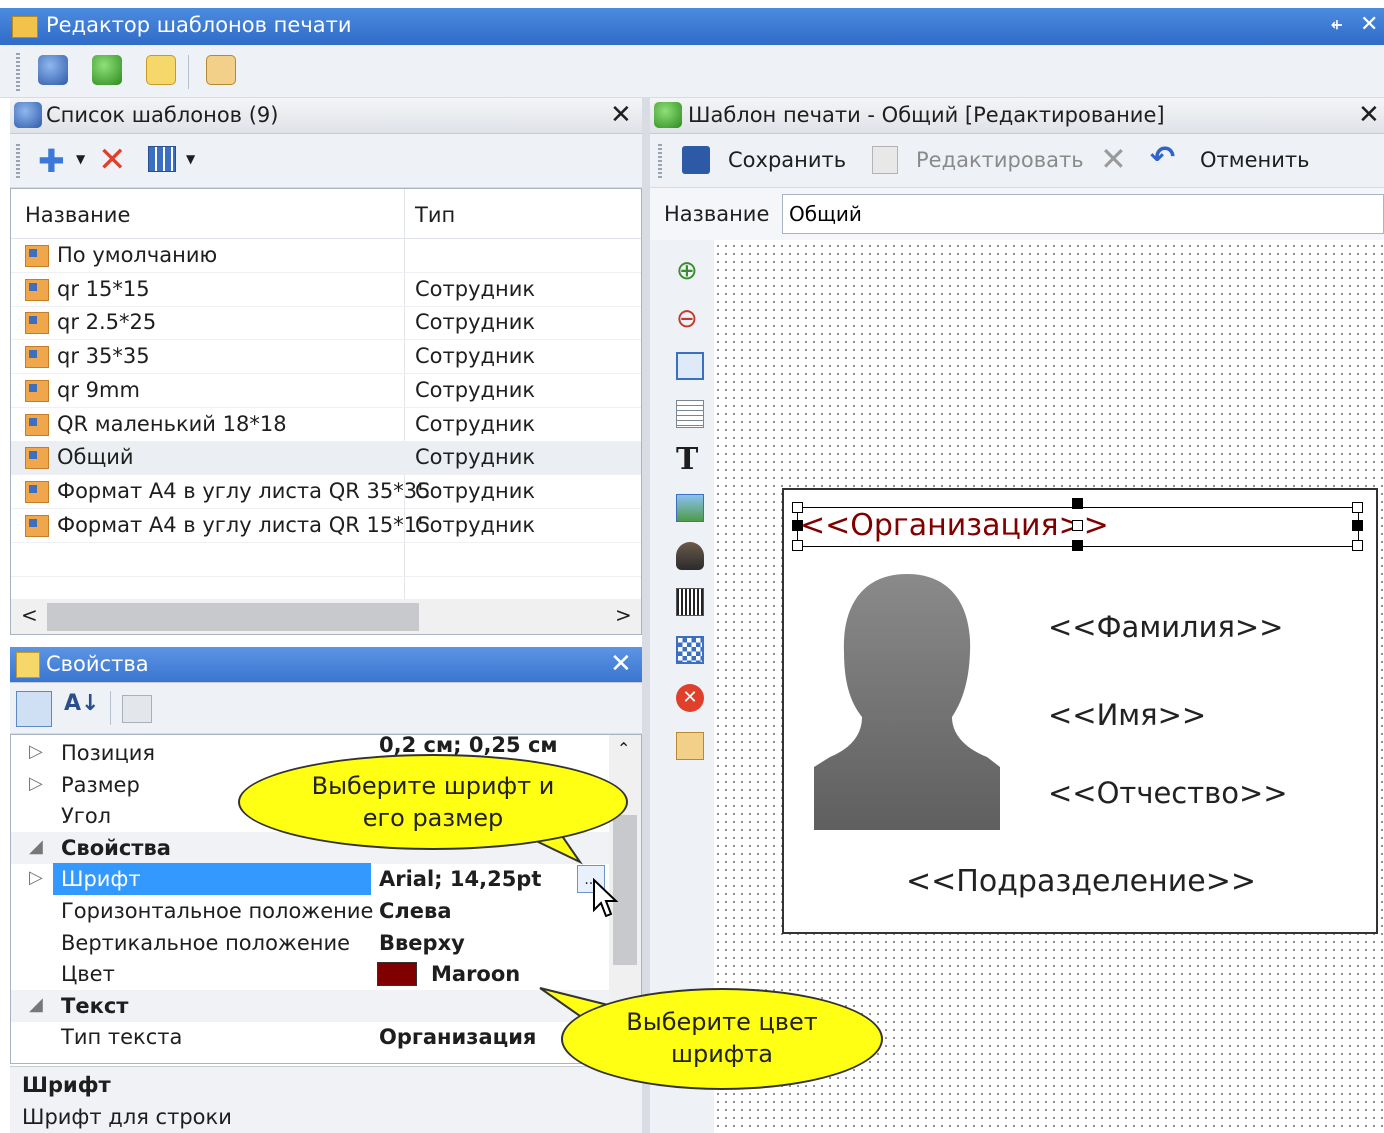 Image resolution: width=1384 pixels, height=1133 pixels. I want to click on table-row: QR маленький 18*18 Сотрудник, so click(326, 425).